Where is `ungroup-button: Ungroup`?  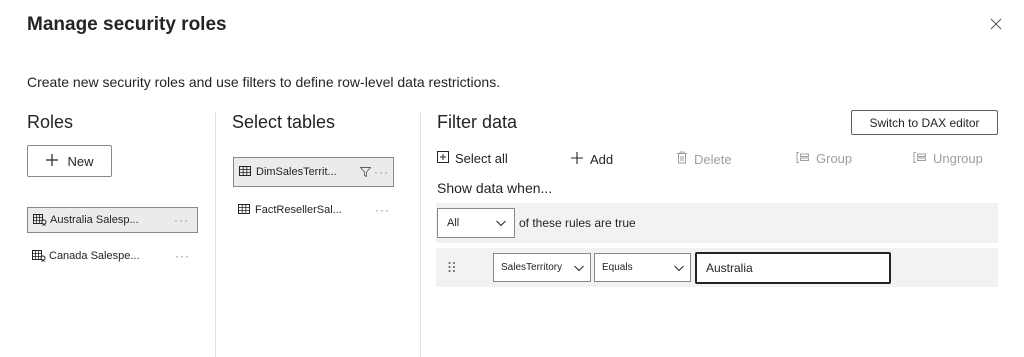
ungroup-button: Ungroup is located at coordinates (948, 158).